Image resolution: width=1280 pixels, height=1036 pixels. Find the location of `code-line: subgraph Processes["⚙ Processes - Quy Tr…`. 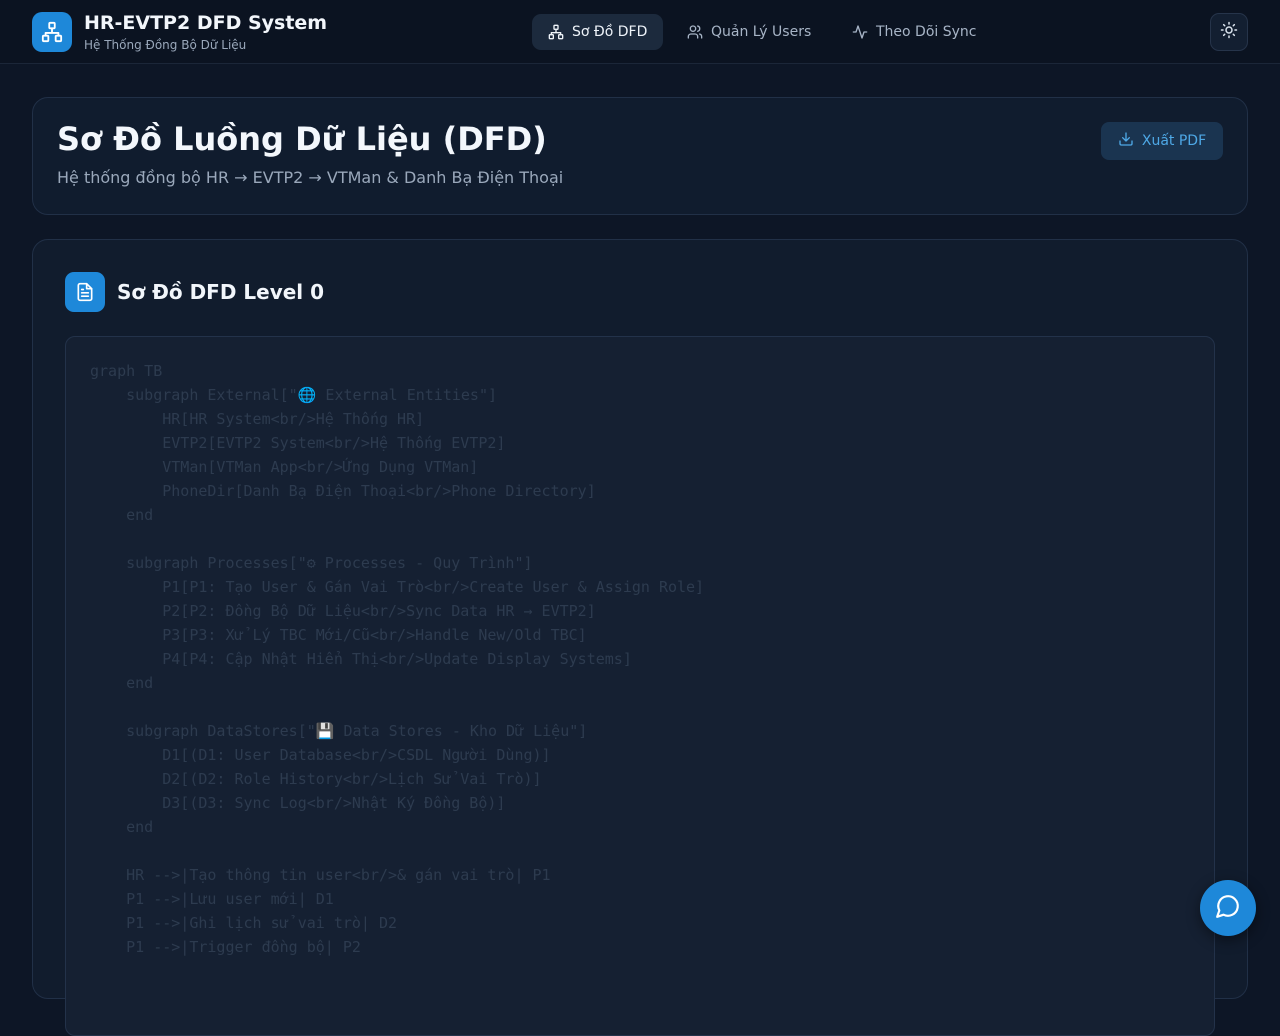

code-line: subgraph Processes["⚙ Processes - Quy Tr… is located at coordinates (311, 563).